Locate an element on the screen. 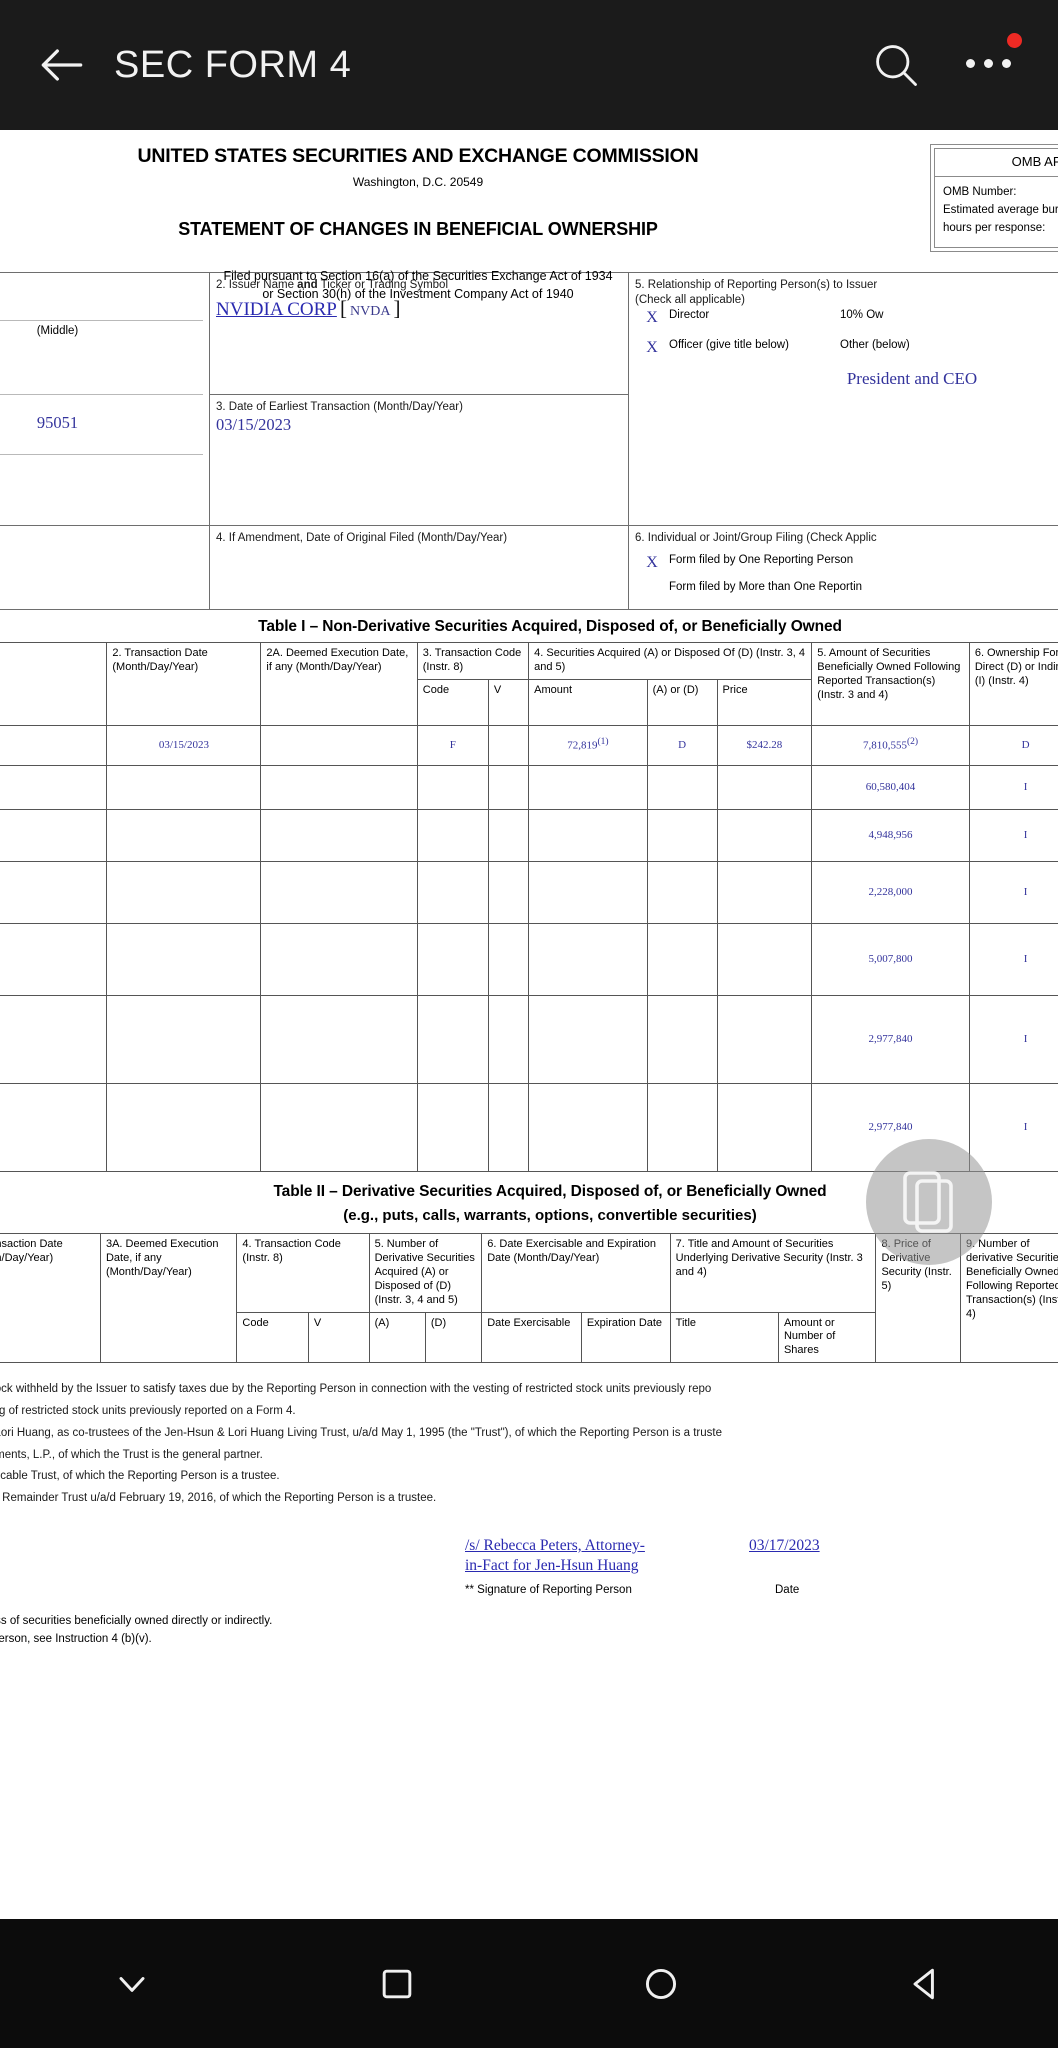 The width and height of the screenshot is (1058, 2048). circle-icon is located at coordinates (661, 1983).